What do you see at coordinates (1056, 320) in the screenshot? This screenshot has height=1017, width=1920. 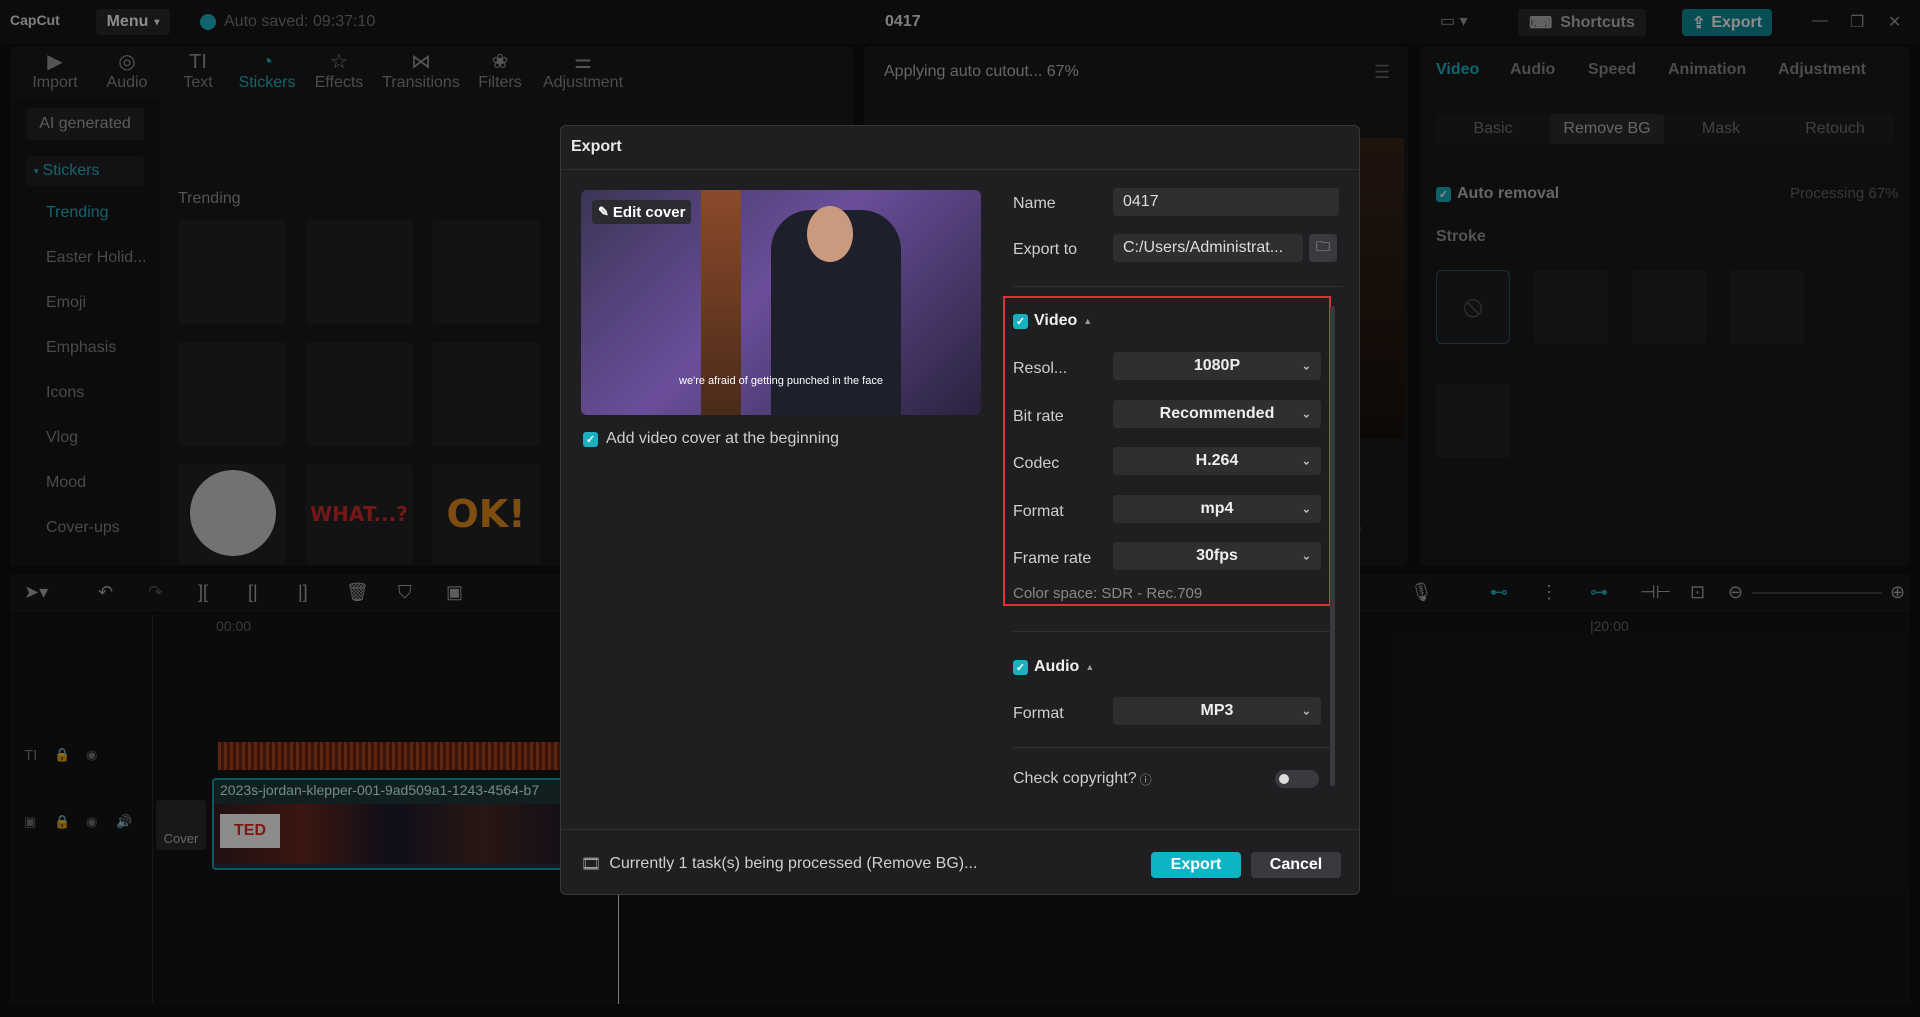 I see `video-section-label: Video` at bounding box center [1056, 320].